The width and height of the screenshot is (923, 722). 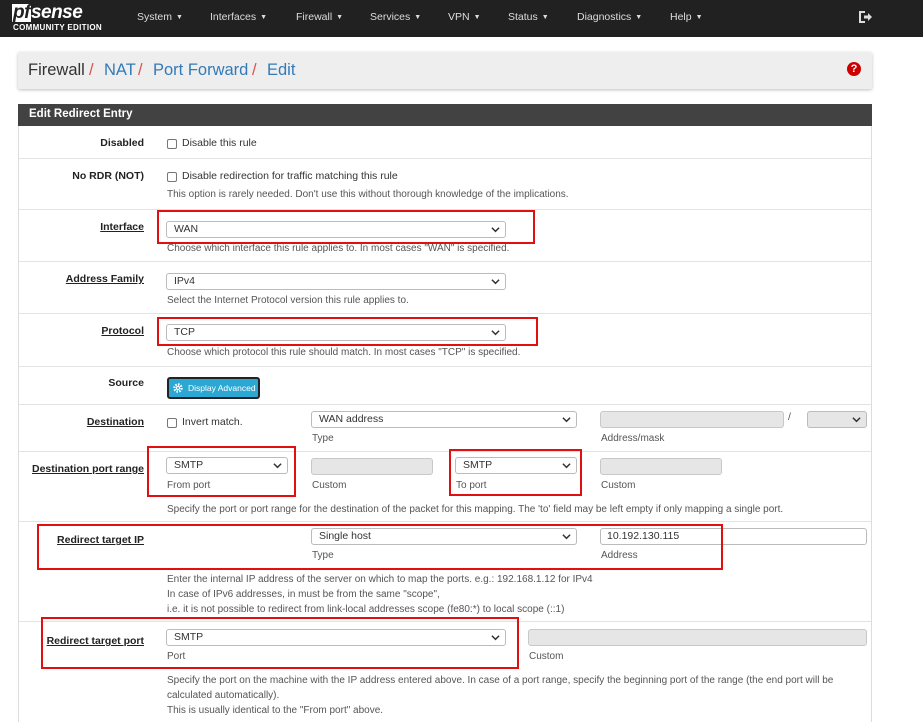 What do you see at coordinates (185, 281) in the screenshot?
I see `address-family-select-value: IPv4` at bounding box center [185, 281].